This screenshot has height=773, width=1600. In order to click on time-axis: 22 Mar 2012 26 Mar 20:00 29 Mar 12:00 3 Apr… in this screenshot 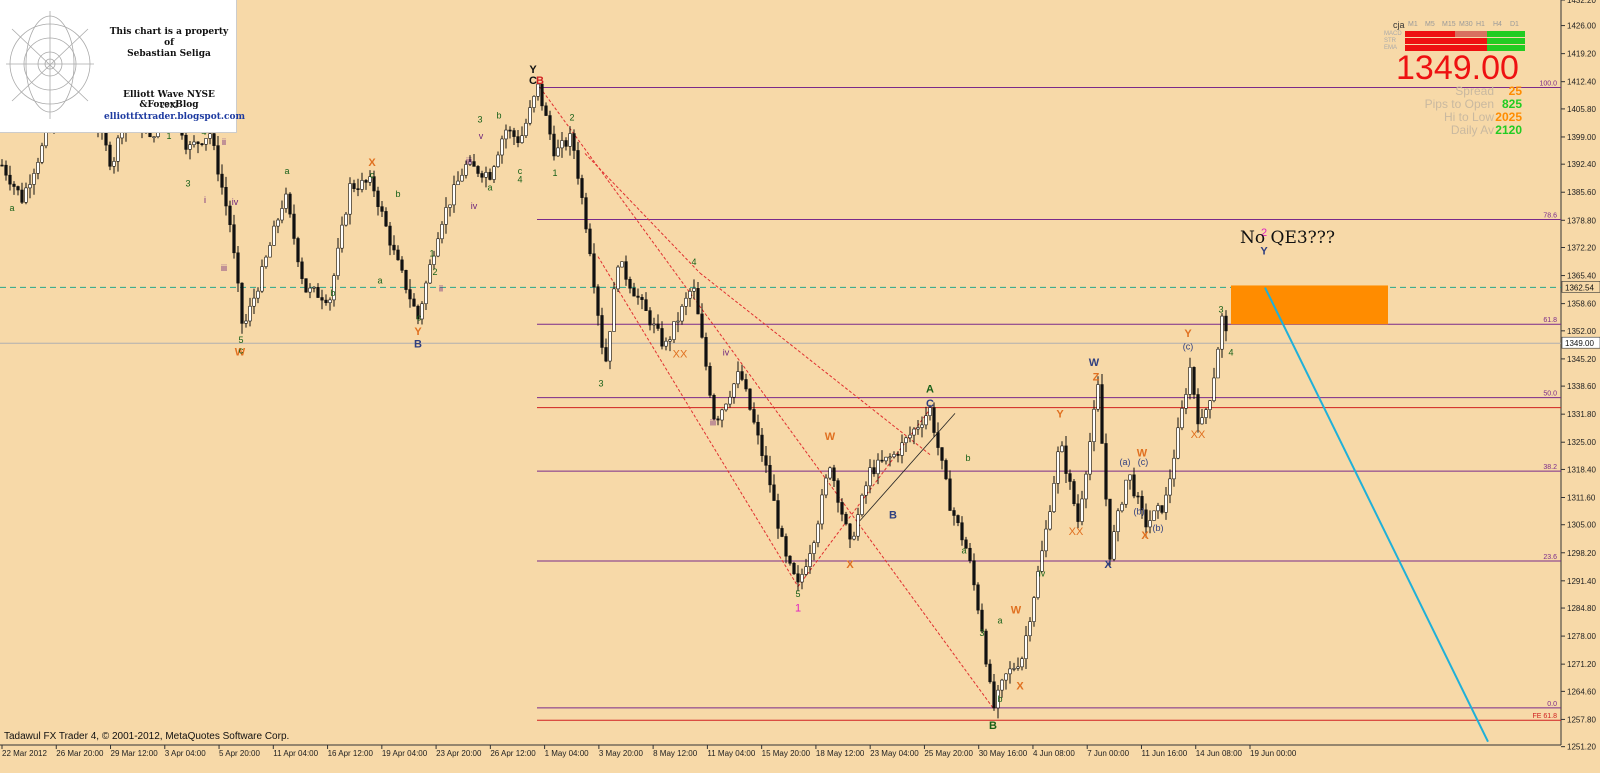, I will do `click(649, 751)`.